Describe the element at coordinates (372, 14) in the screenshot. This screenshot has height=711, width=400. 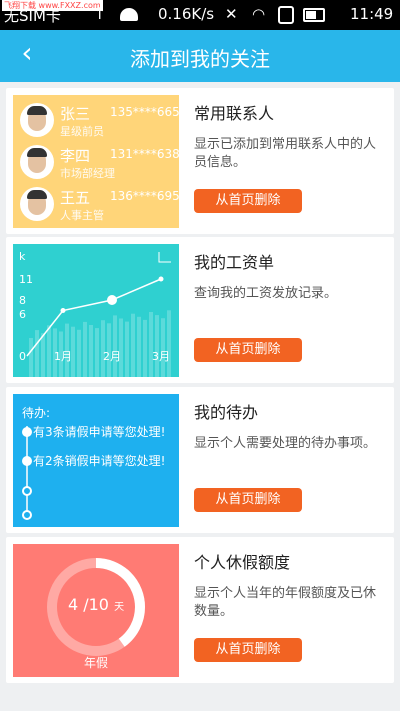
I see `clock: 11:49` at that location.